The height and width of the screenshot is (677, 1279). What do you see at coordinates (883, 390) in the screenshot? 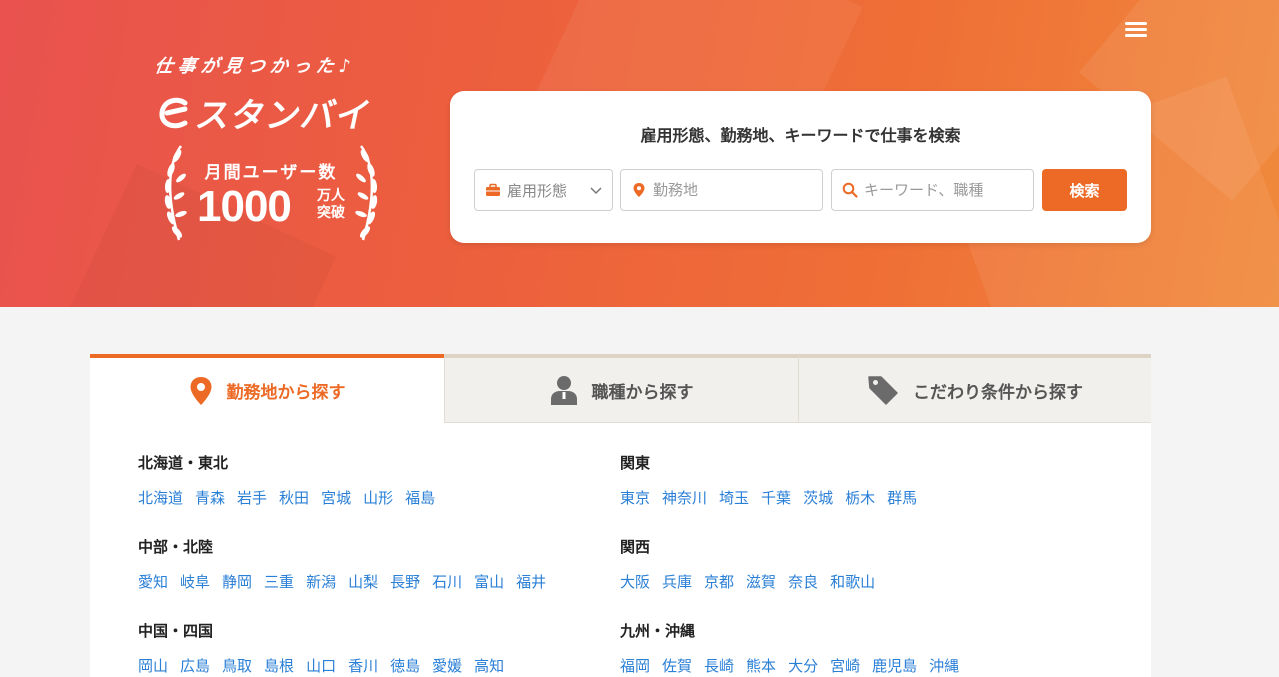
I see `tag-icon` at bounding box center [883, 390].